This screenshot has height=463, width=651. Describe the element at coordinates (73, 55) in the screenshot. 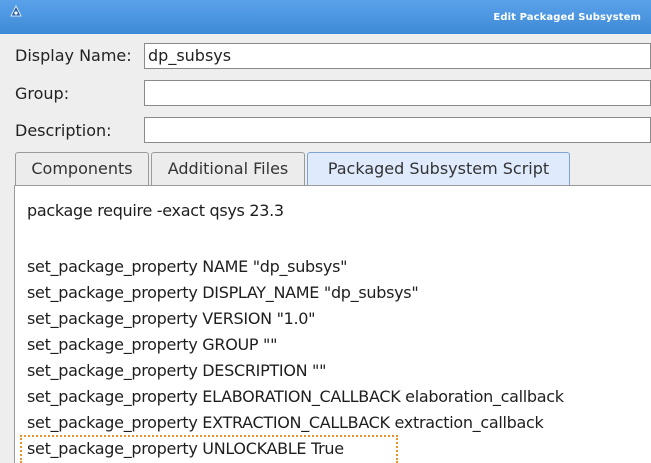

I see `display-name-label: Display Name:` at that location.